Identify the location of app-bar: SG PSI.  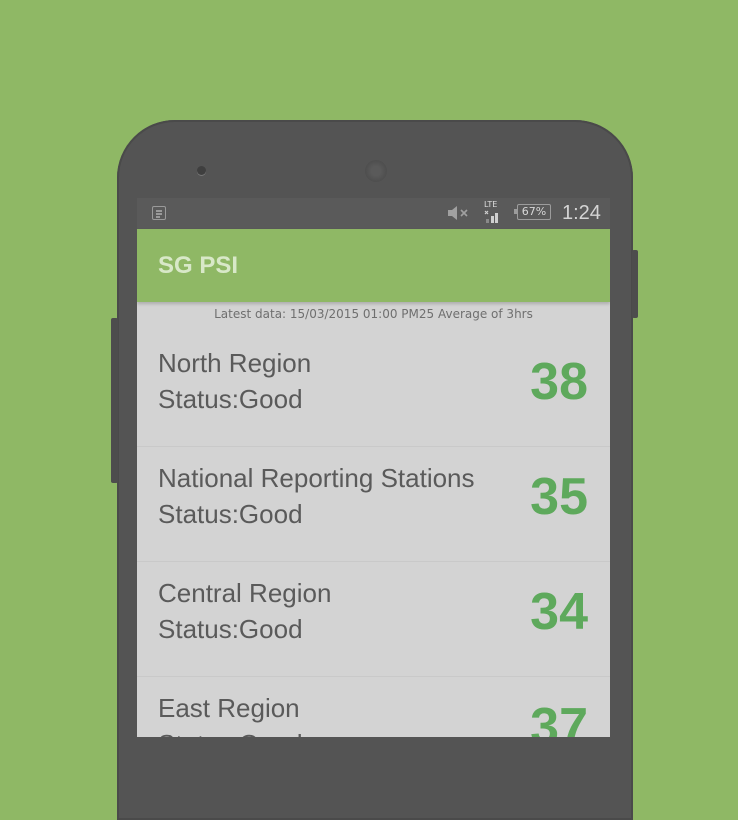
(373, 265).